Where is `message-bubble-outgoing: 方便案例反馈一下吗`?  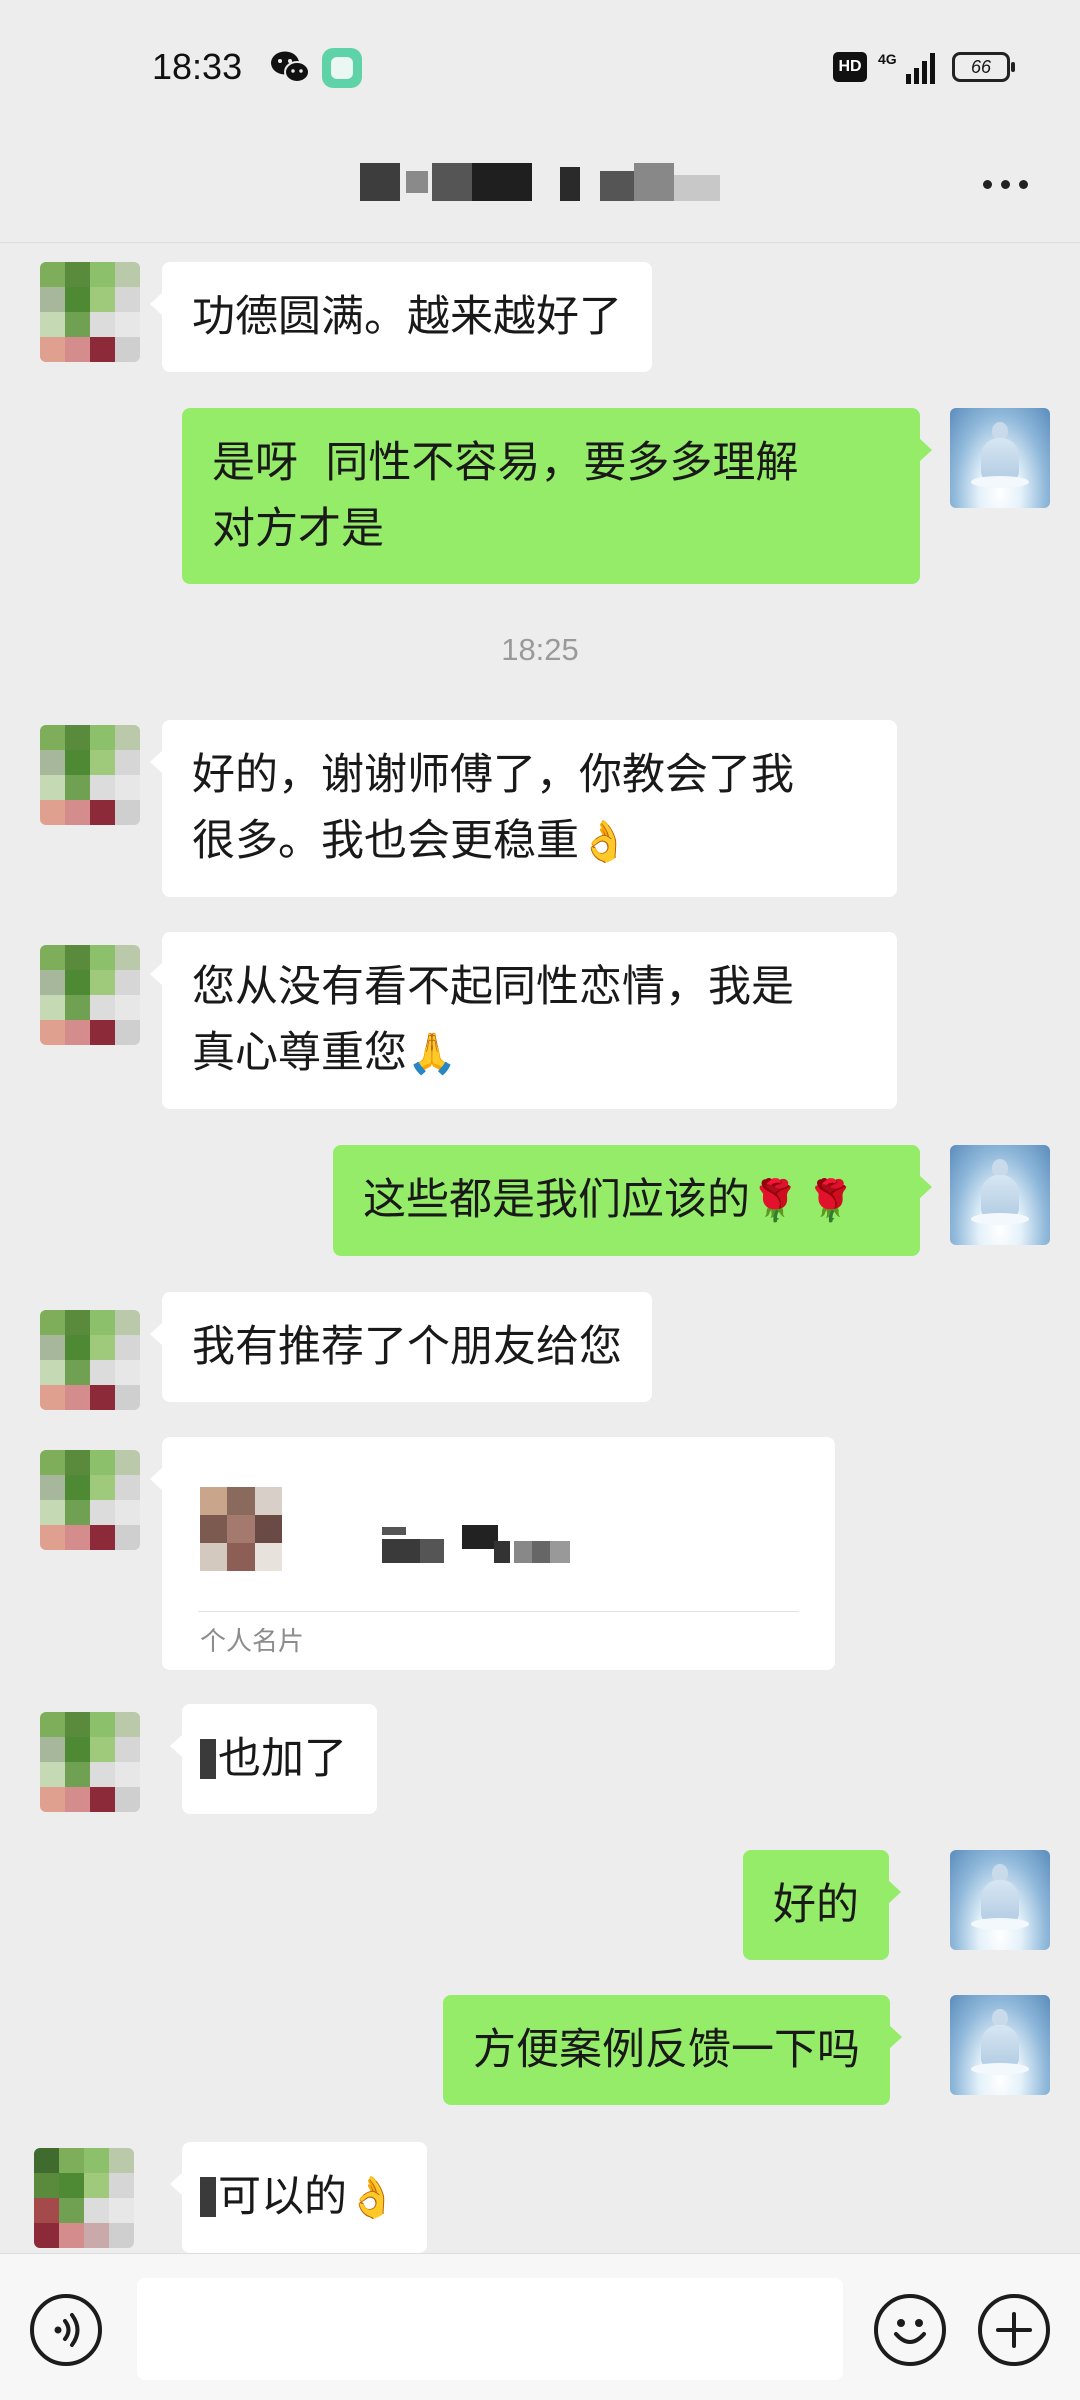
message-bubble-outgoing: 方便案例反馈一下吗 is located at coordinates (672, 2050).